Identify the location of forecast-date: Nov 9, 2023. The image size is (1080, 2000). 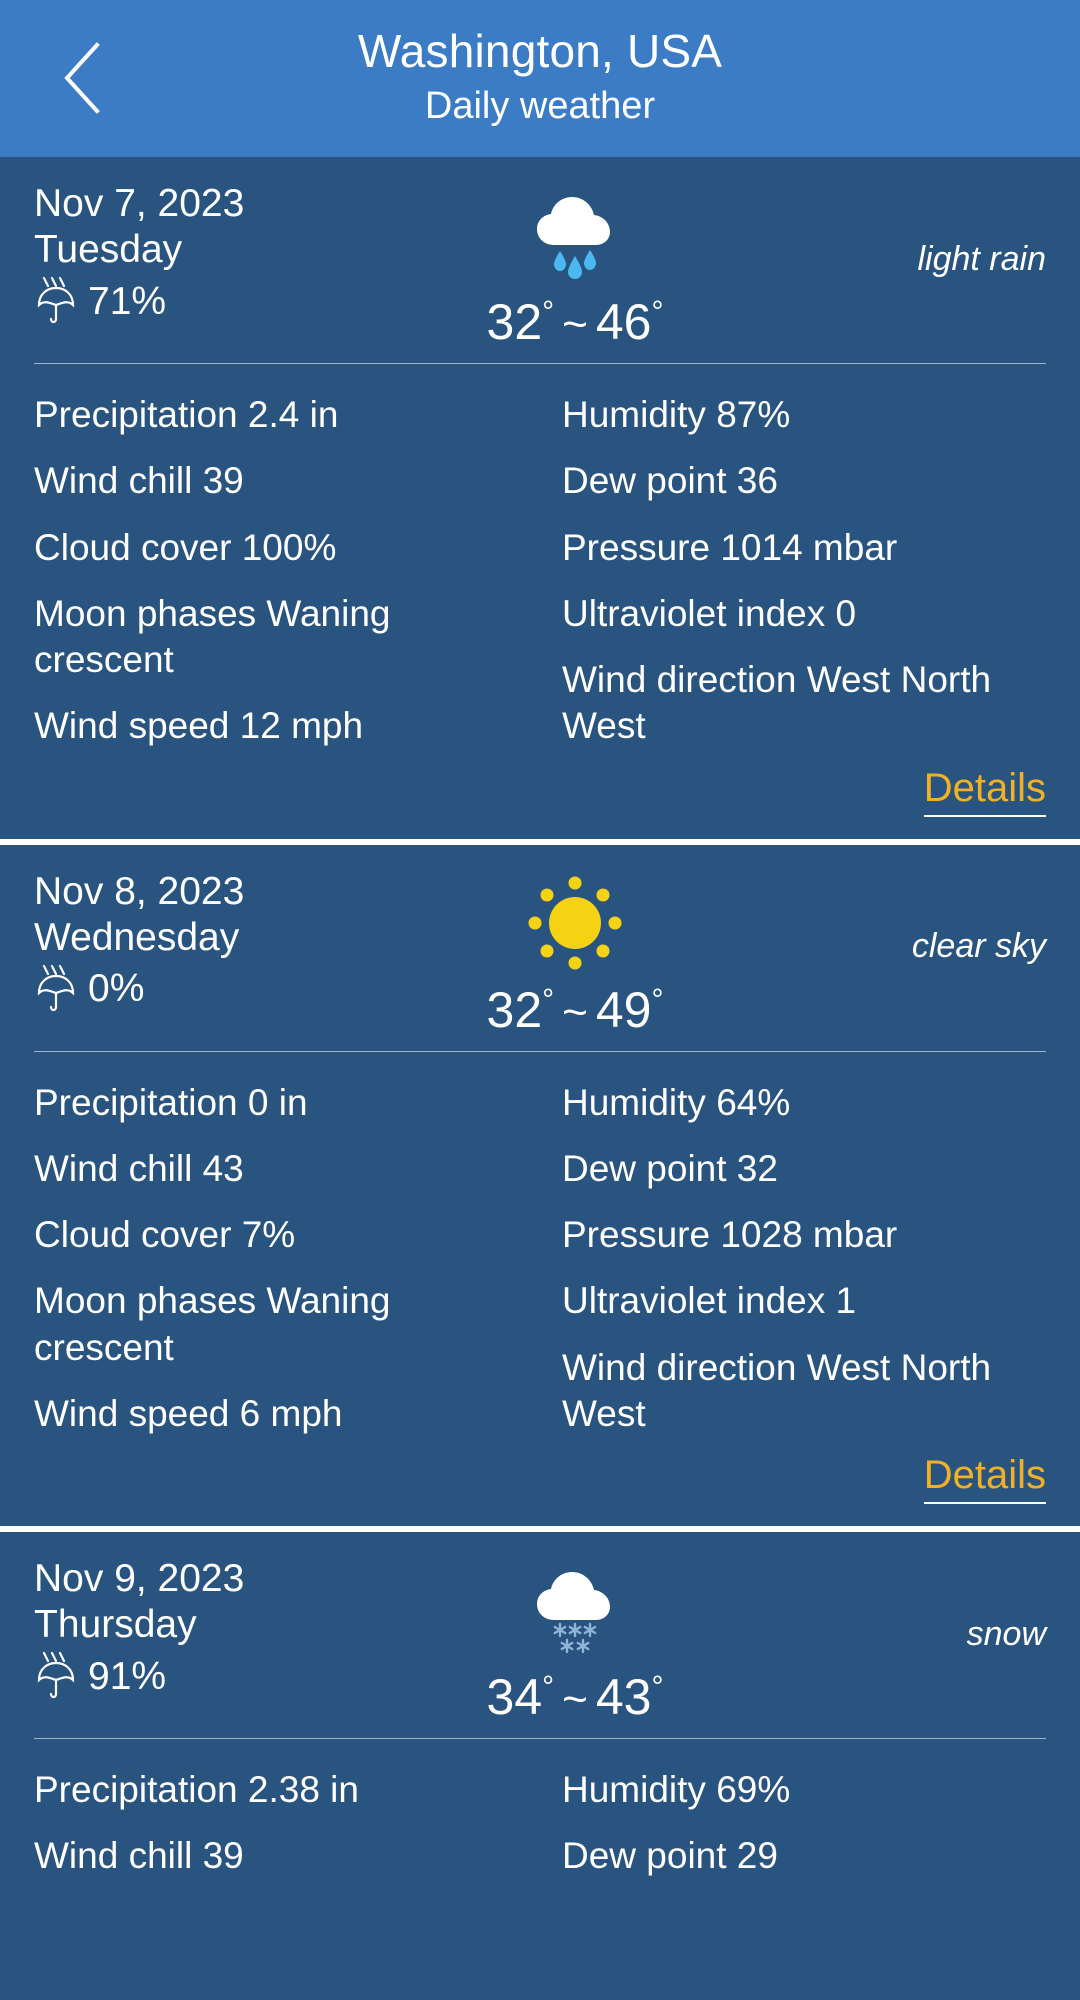
(139, 1578).